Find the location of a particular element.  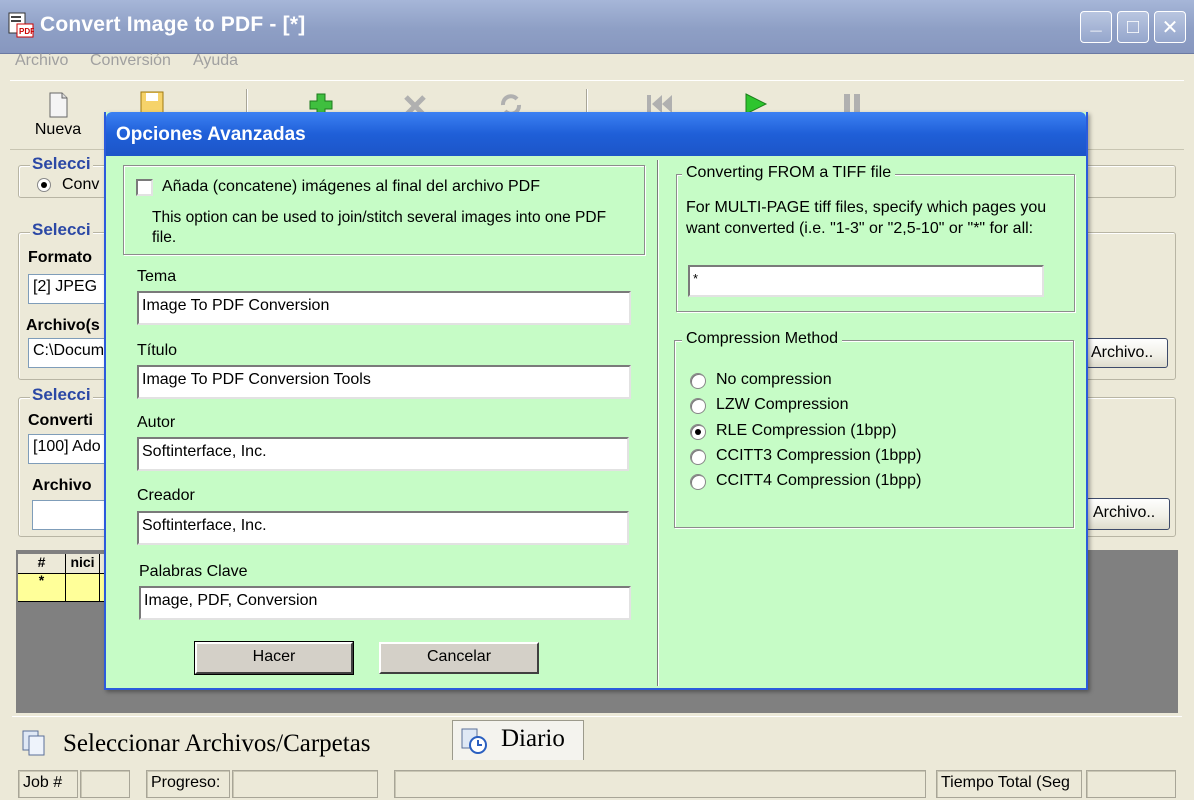

new-button-label: Nueva is located at coordinates (58, 129).